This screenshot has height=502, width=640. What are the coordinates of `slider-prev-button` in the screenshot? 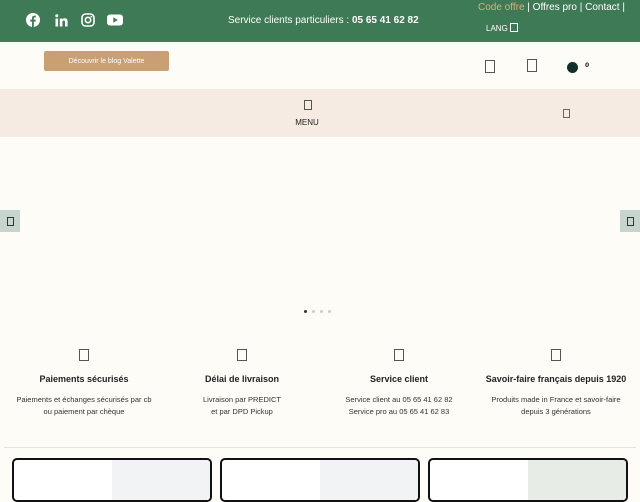 It's located at (10, 221).